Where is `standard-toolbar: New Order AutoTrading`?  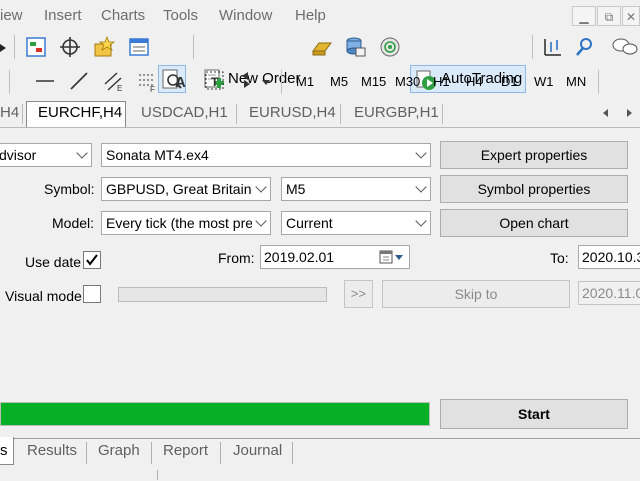
standard-toolbar: New Order AutoTrading is located at coordinates (320, 62).